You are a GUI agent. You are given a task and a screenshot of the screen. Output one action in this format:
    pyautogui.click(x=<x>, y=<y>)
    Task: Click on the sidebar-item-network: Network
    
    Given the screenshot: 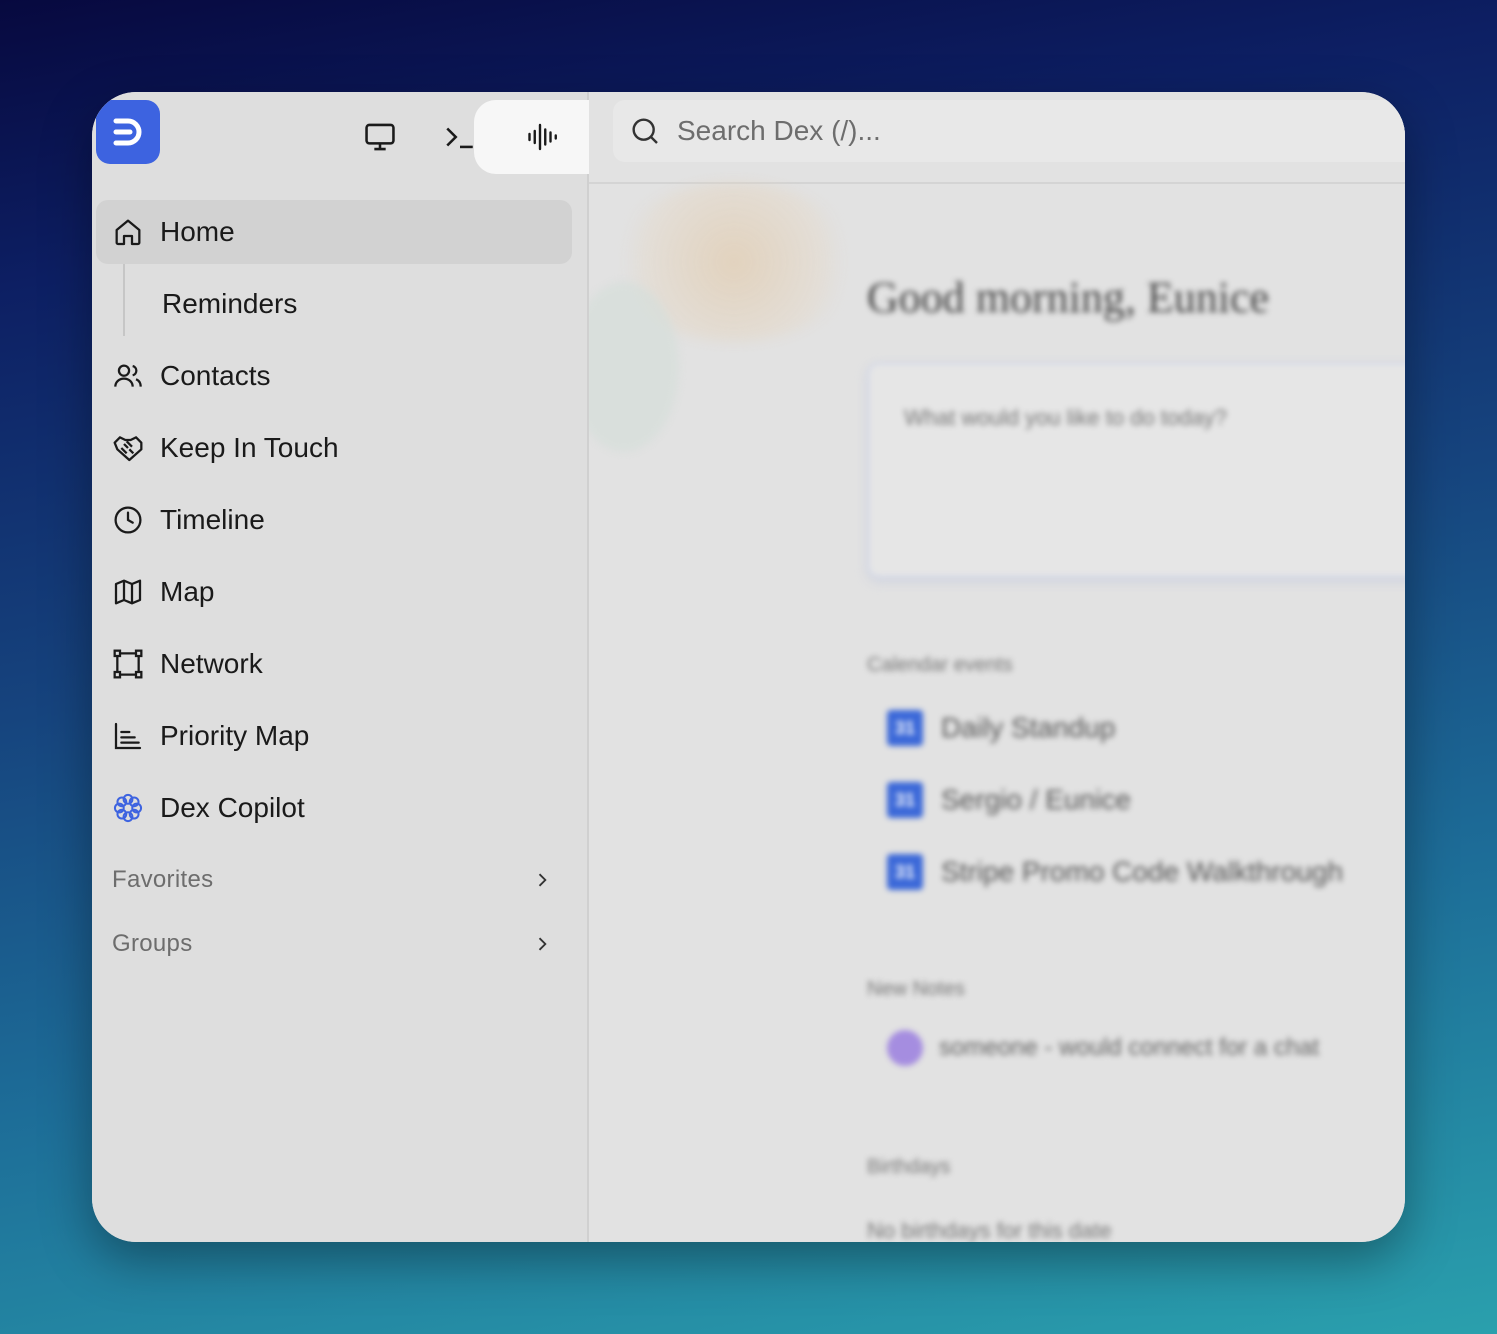 What is the action you would take?
    pyautogui.click(x=334, y=664)
    